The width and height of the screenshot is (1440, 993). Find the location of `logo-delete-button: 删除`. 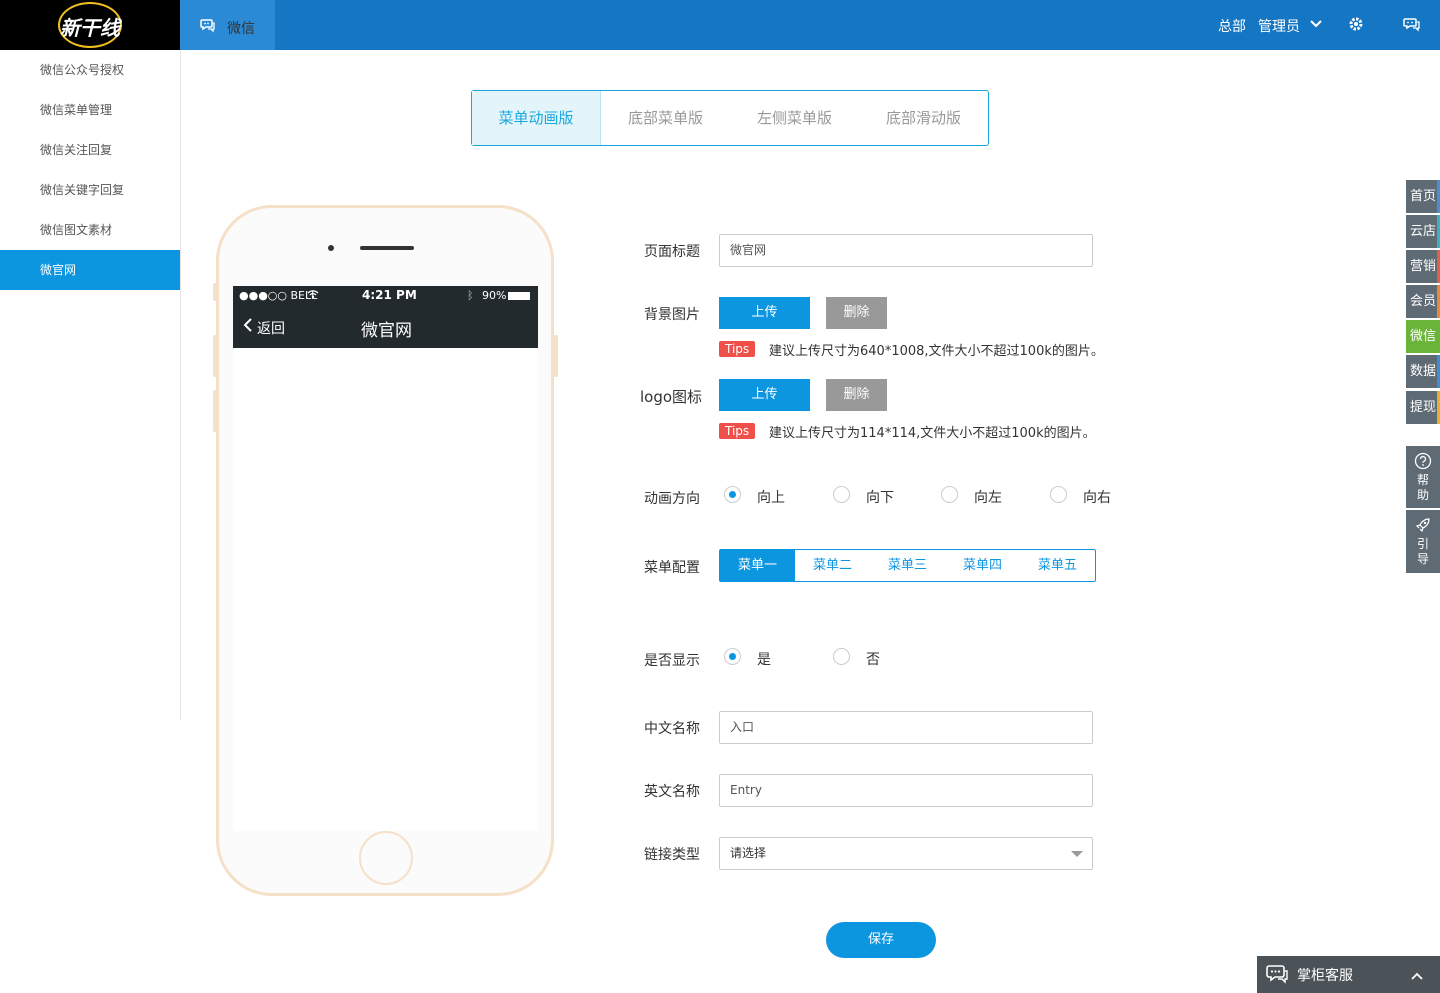

logo-delete-button: 删除 is located at coordinates (856, 395).